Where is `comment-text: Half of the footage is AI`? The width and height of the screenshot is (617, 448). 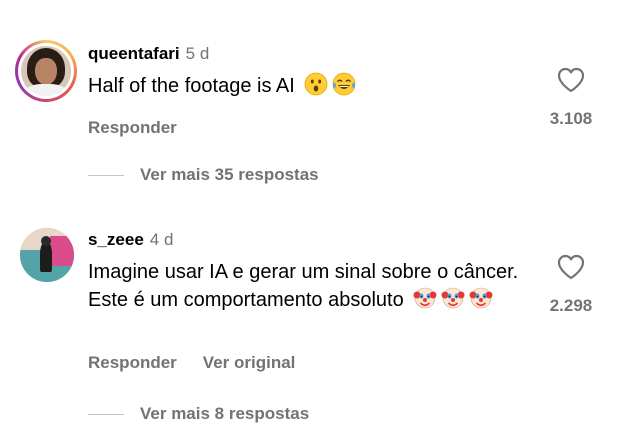 comment-text: Half of the footage is AI is located at coordinates (308, 86).